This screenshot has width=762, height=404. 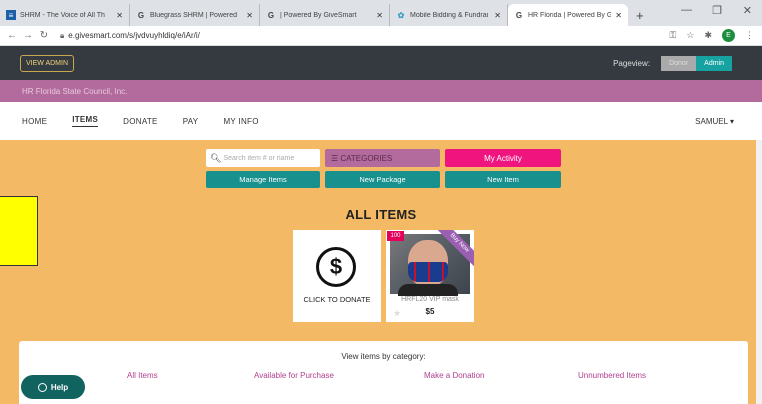 What do you see at coordinates (381, 121) in the screenshot?
I see `main-nav: HOME ITEMS DONATE PAY MY INFO SAMUEL ▾` at bounding box center [381, 121].